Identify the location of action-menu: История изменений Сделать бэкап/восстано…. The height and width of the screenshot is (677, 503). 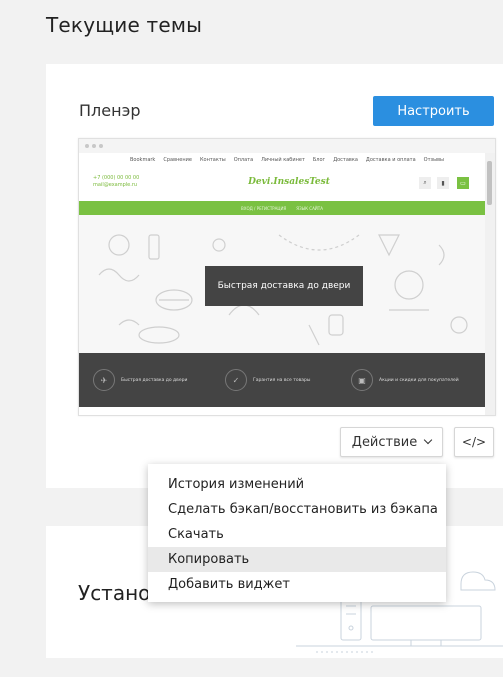
(297, 533).